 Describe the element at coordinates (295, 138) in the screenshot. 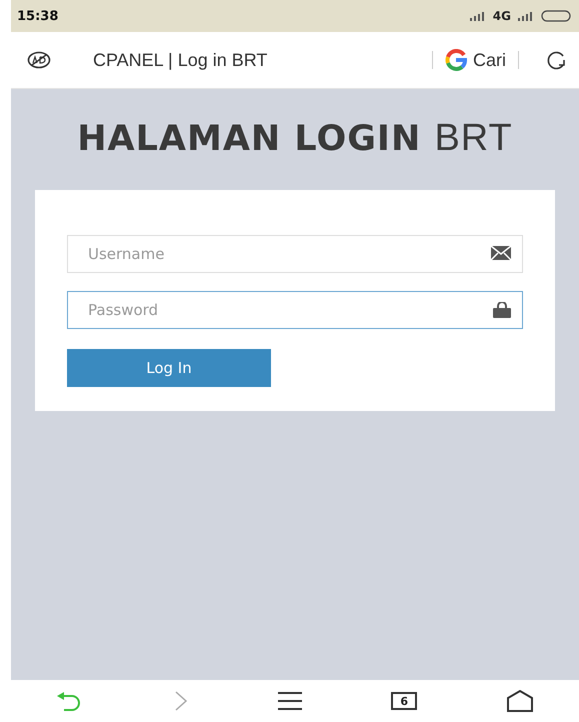

I see `page-heading: HALAMAN LOGIN BRT` at that location.